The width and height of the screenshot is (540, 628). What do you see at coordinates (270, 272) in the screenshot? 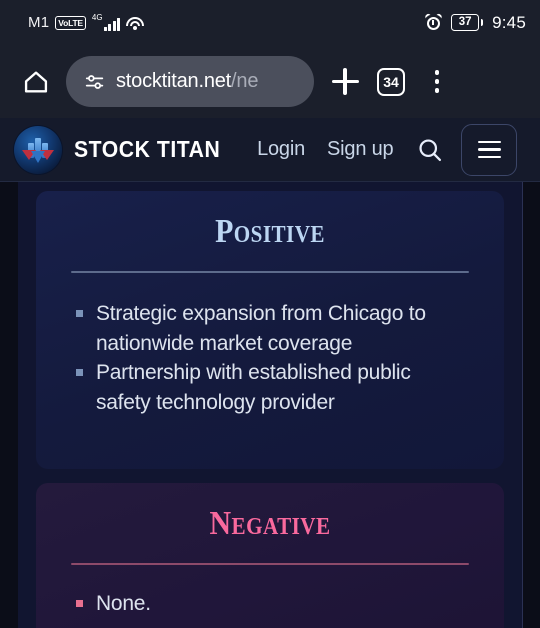
I see `positive-card-divider` at bounding box center [270, 272].